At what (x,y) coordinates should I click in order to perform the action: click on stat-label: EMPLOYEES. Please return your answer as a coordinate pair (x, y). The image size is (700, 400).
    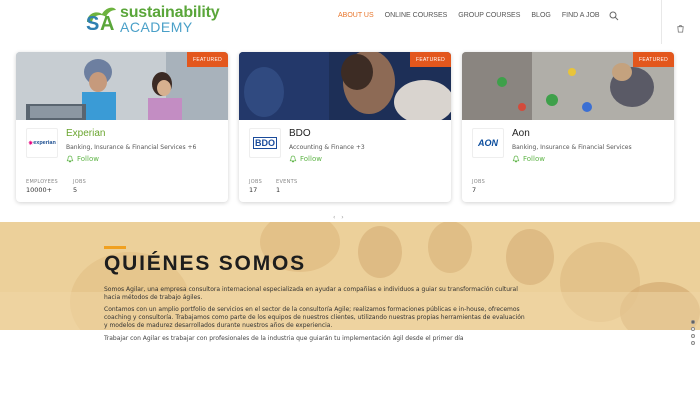
    Looking at the image, I should click on (42, 182).